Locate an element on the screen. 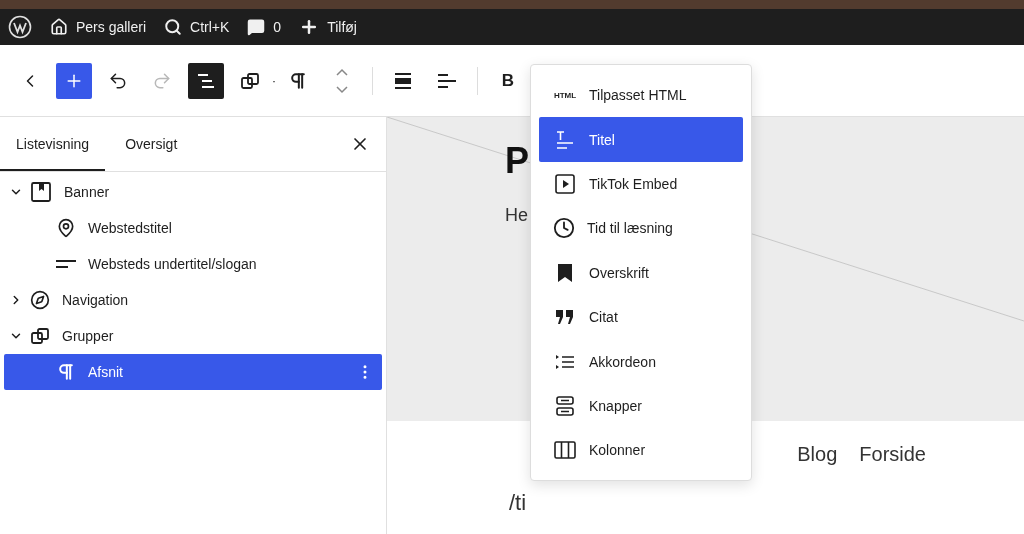 This screenshot has width=1024, height=534. item-label: Banner is located at coordinates (87, 192).